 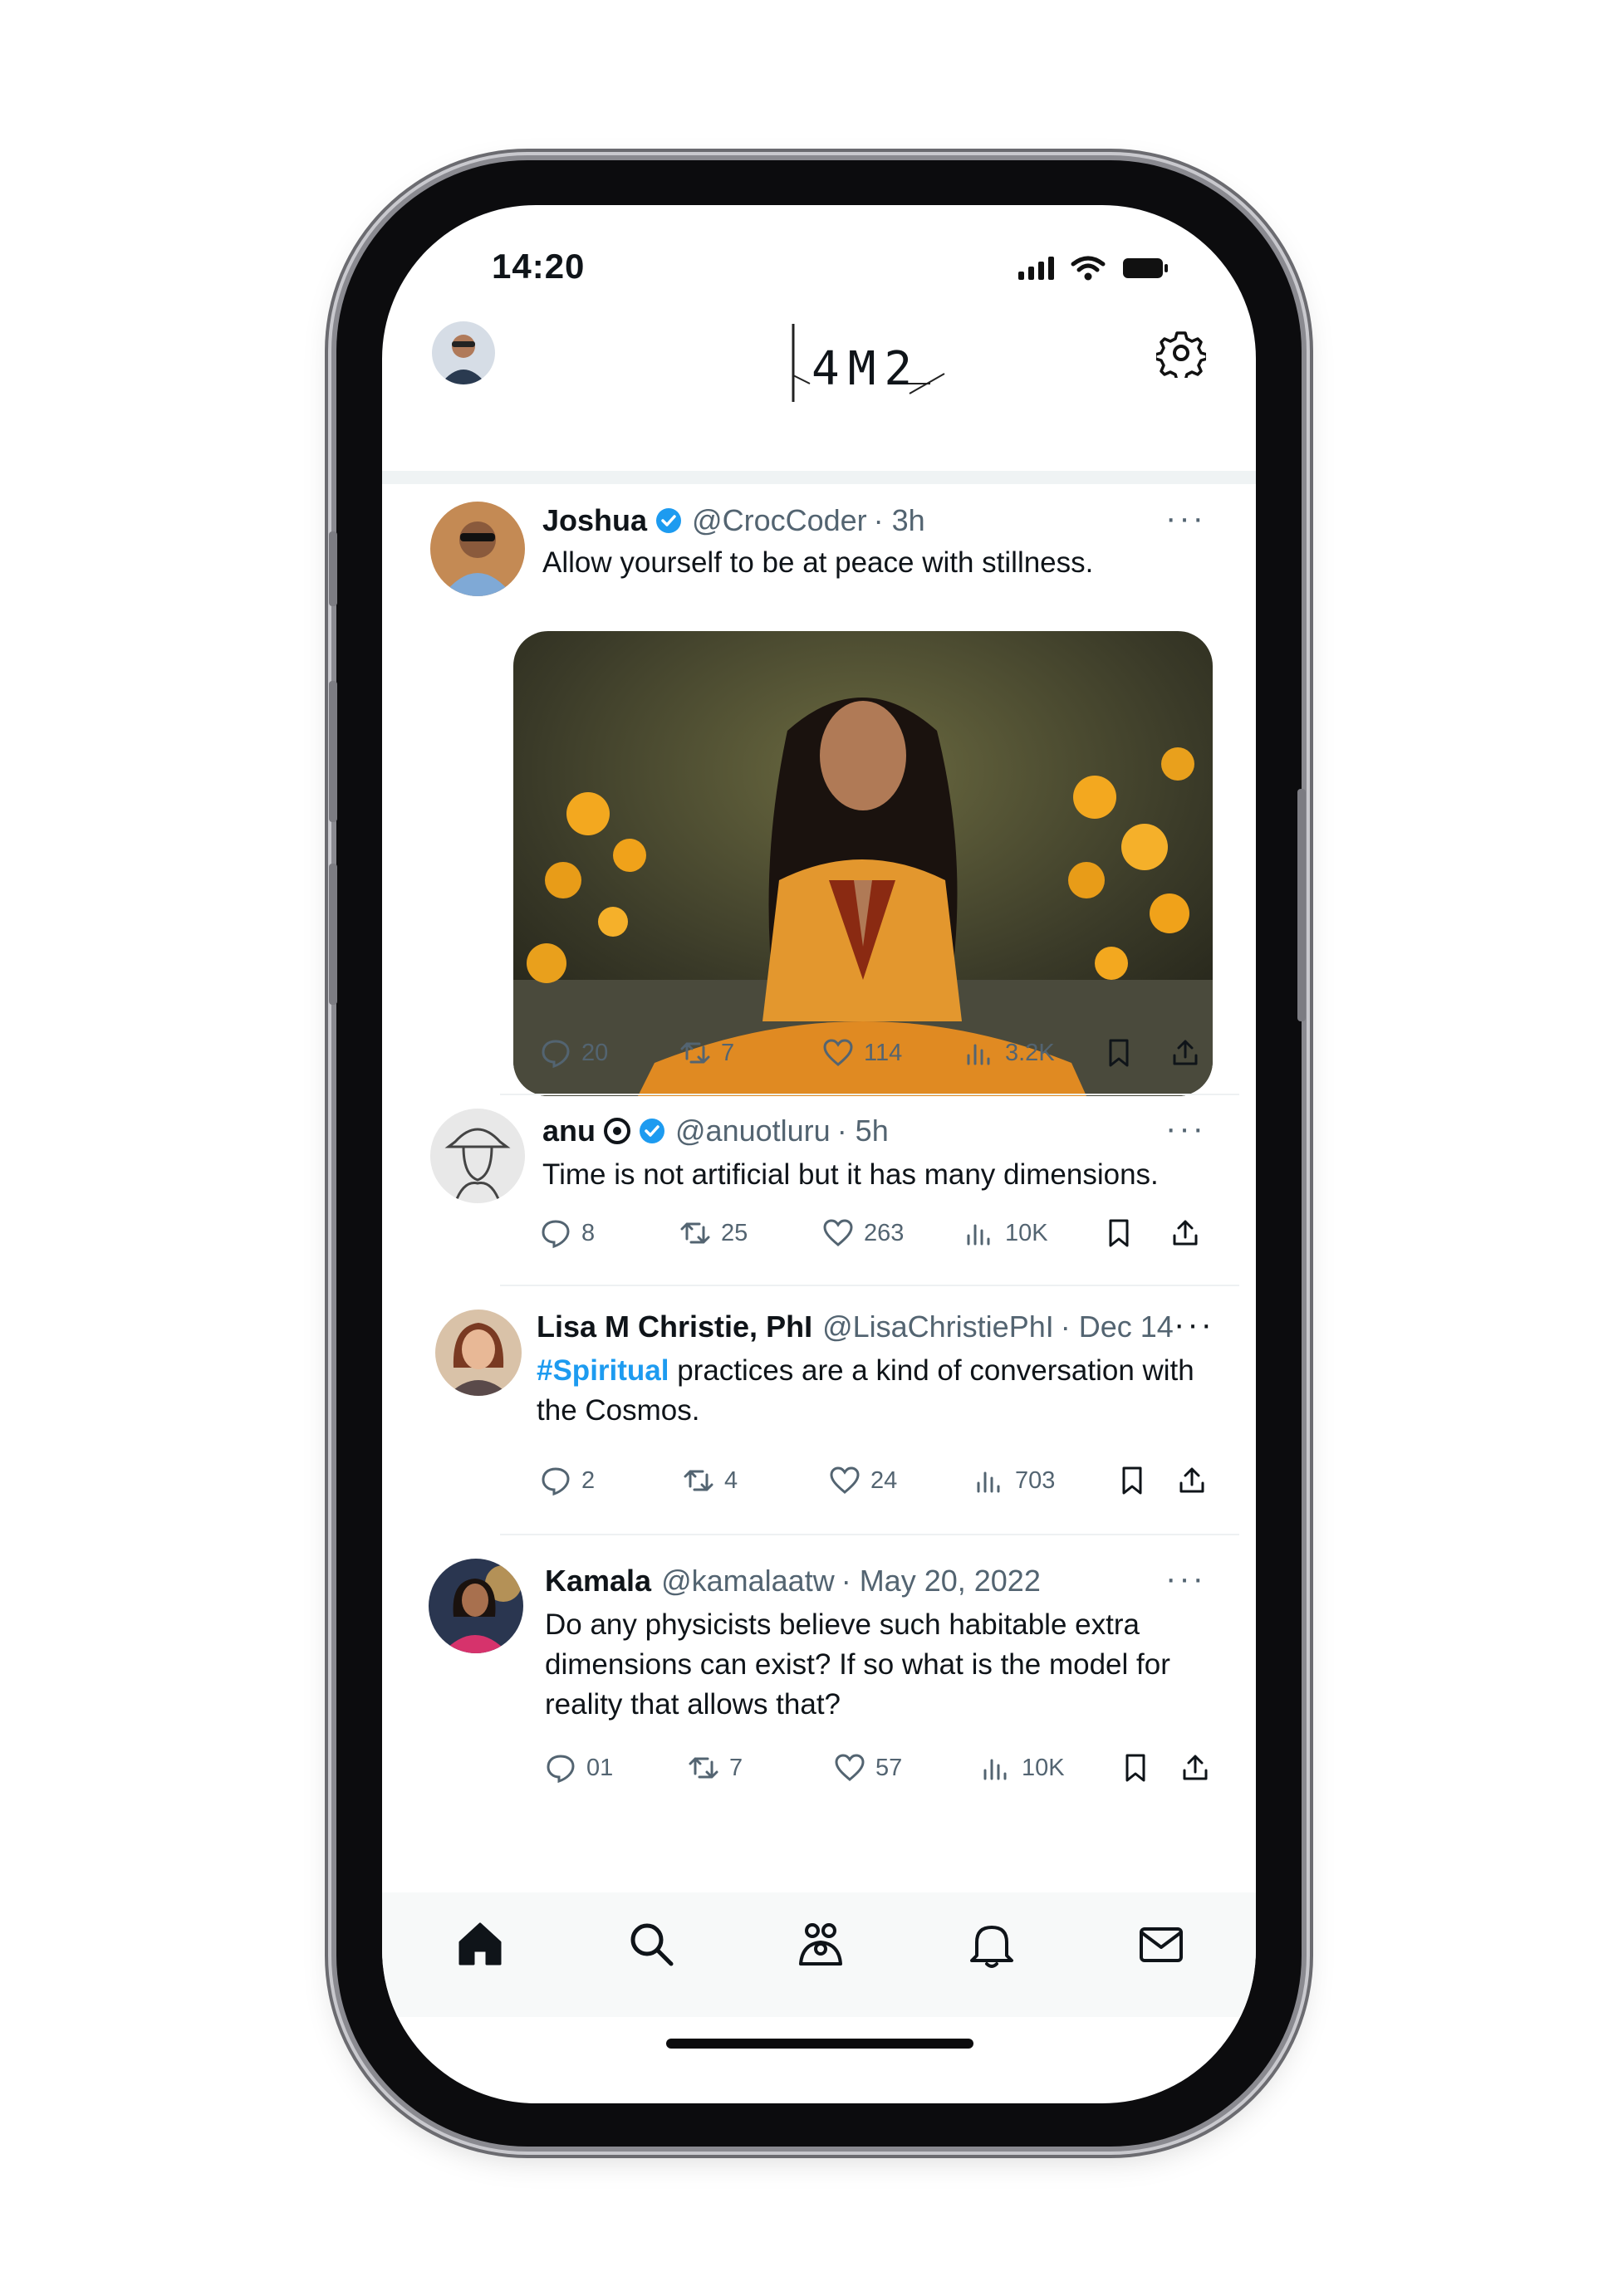 I want to click on wifi-icon, so click(x=1088, y=268).